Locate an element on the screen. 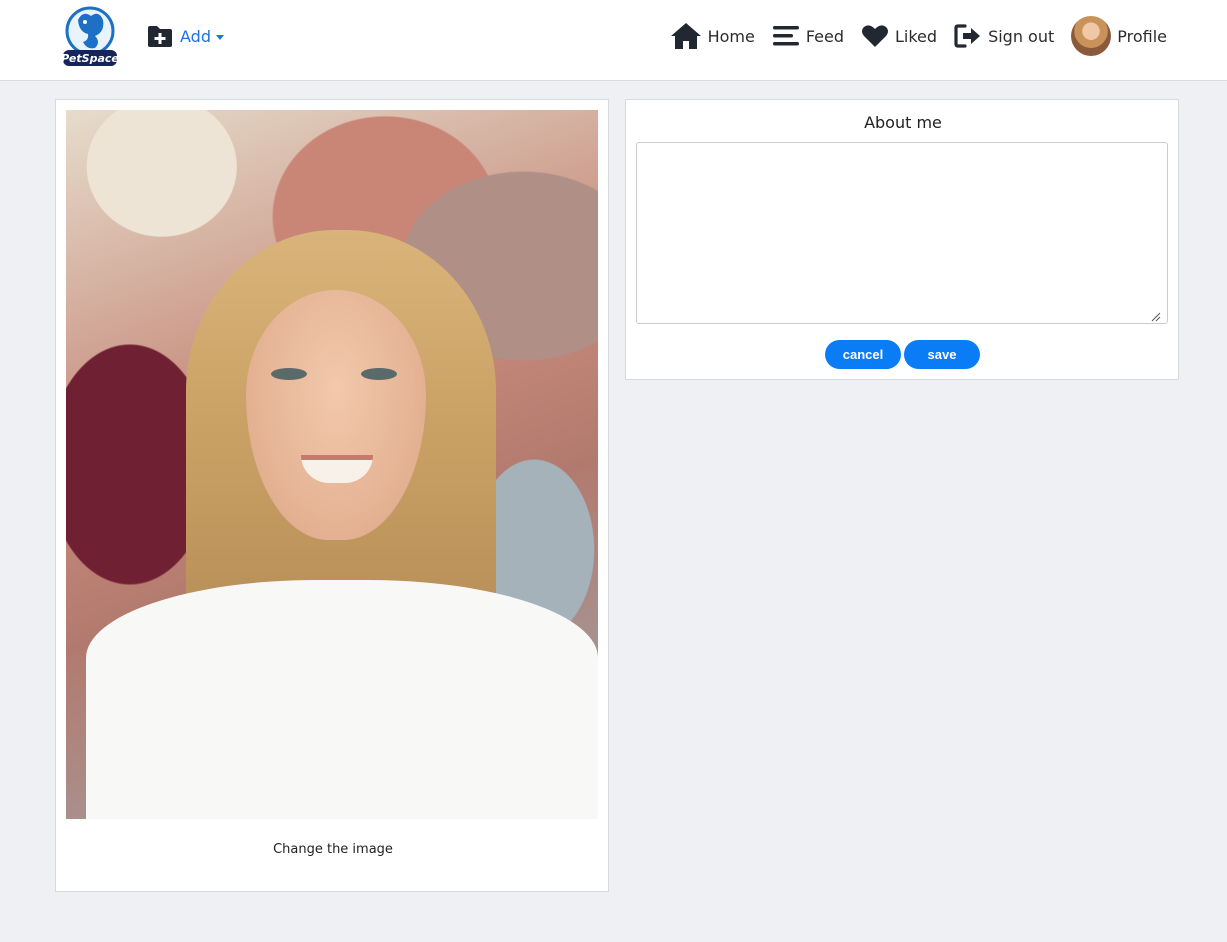 The height and width of the screenshot is (942, 1227). nav-liked: Liked is located at coordinates (899, 36).